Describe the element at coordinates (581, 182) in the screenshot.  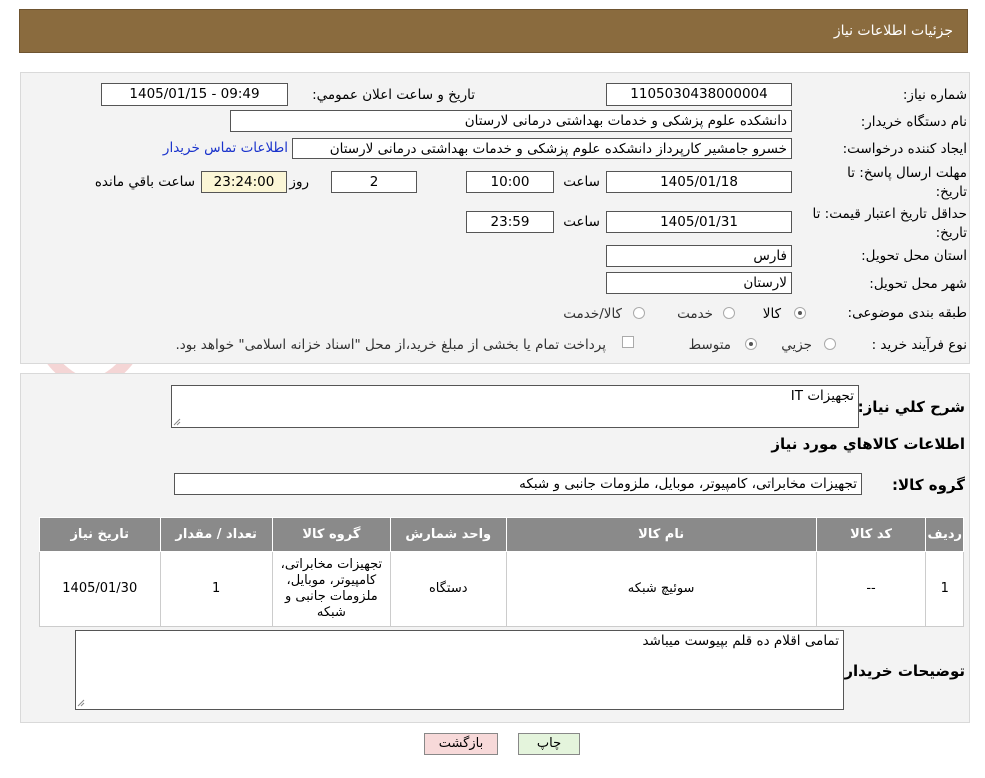
I see `deadline-time-label: ساعت` at that location.